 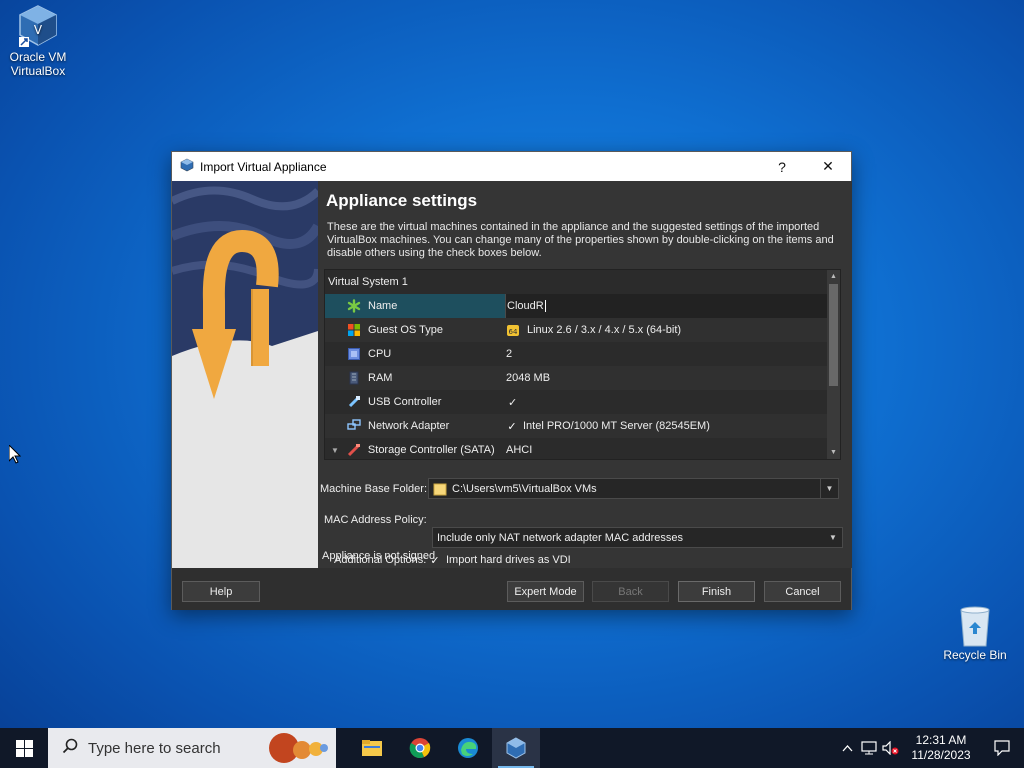 I want to click on clock-date: 11/28/2023, so click(x=941, y=755).